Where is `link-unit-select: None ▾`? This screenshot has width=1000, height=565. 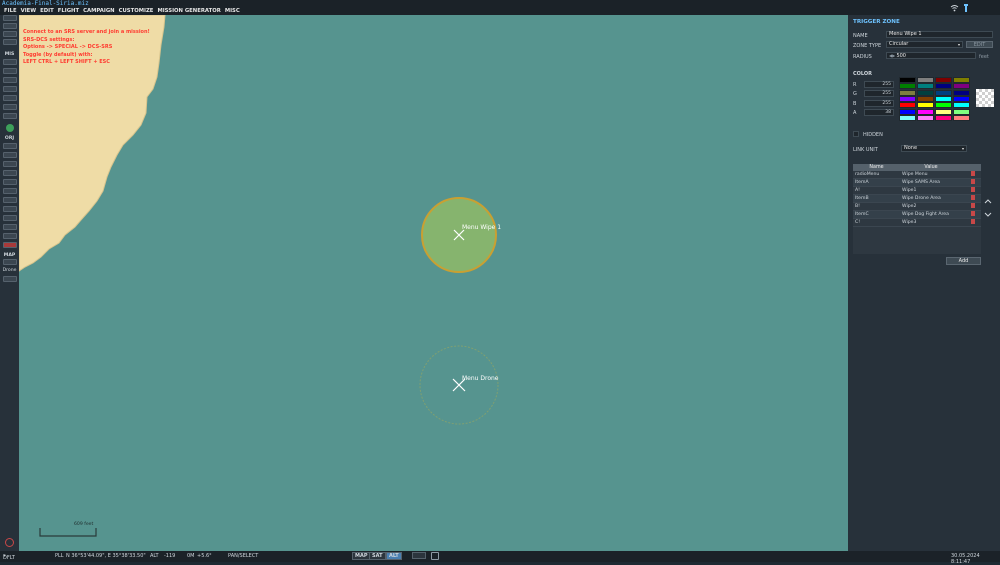
link-unit-select: None ▾ is located at coordinates (934, 148).